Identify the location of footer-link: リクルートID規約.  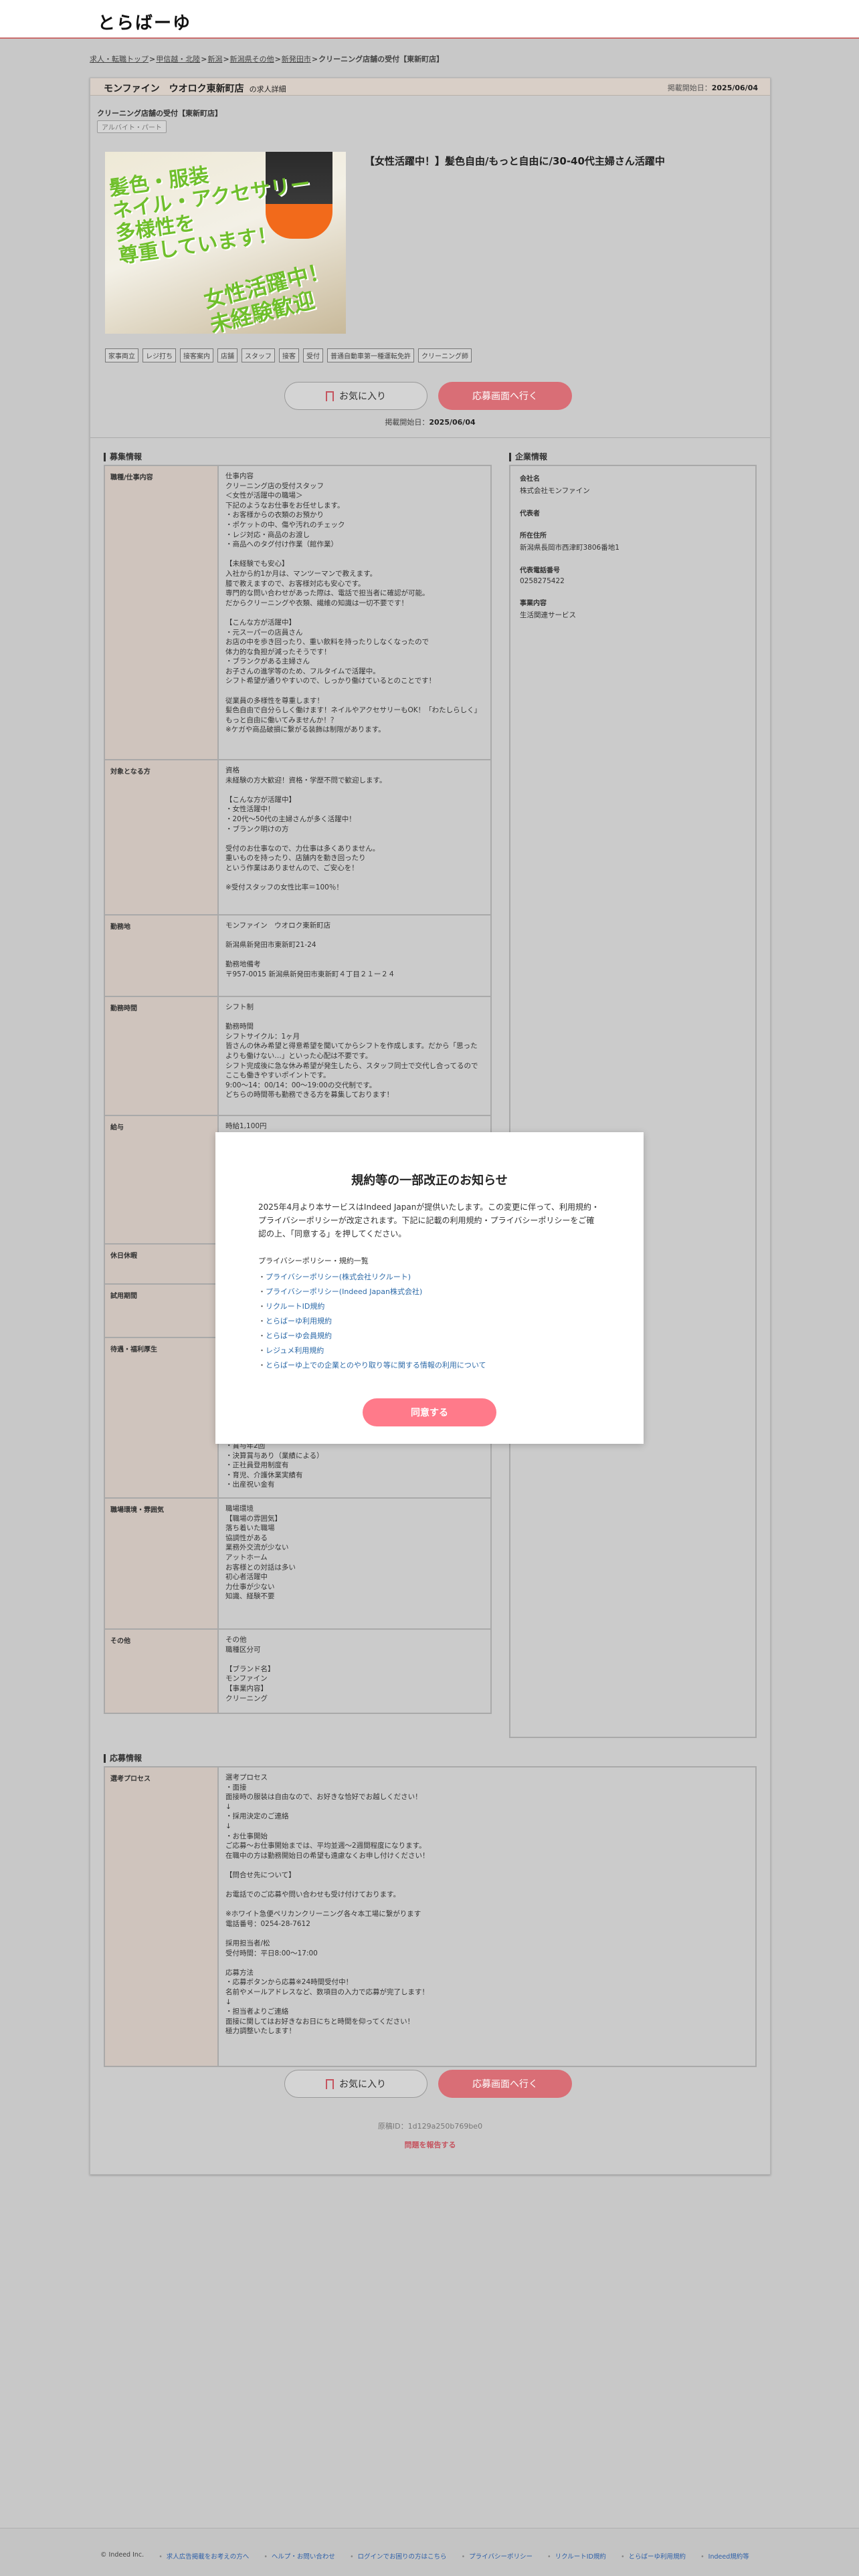
(576, 2556).